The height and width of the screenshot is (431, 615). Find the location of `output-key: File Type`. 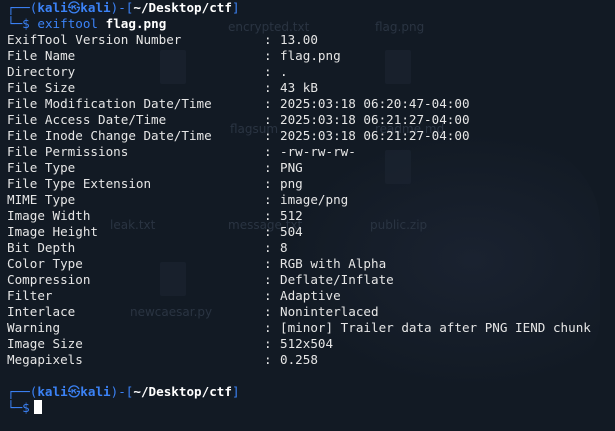

output-key: File Type is located at coordinates (41, 167).